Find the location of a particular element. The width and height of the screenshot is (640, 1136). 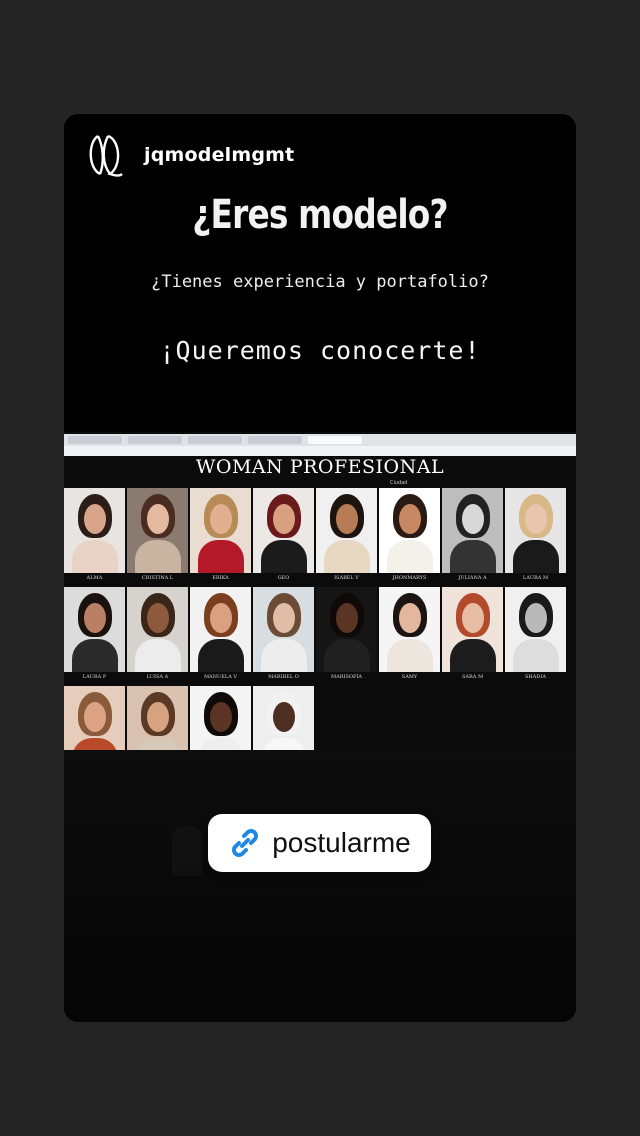

model-name: LUISA A is located at coordinates (157, 677).